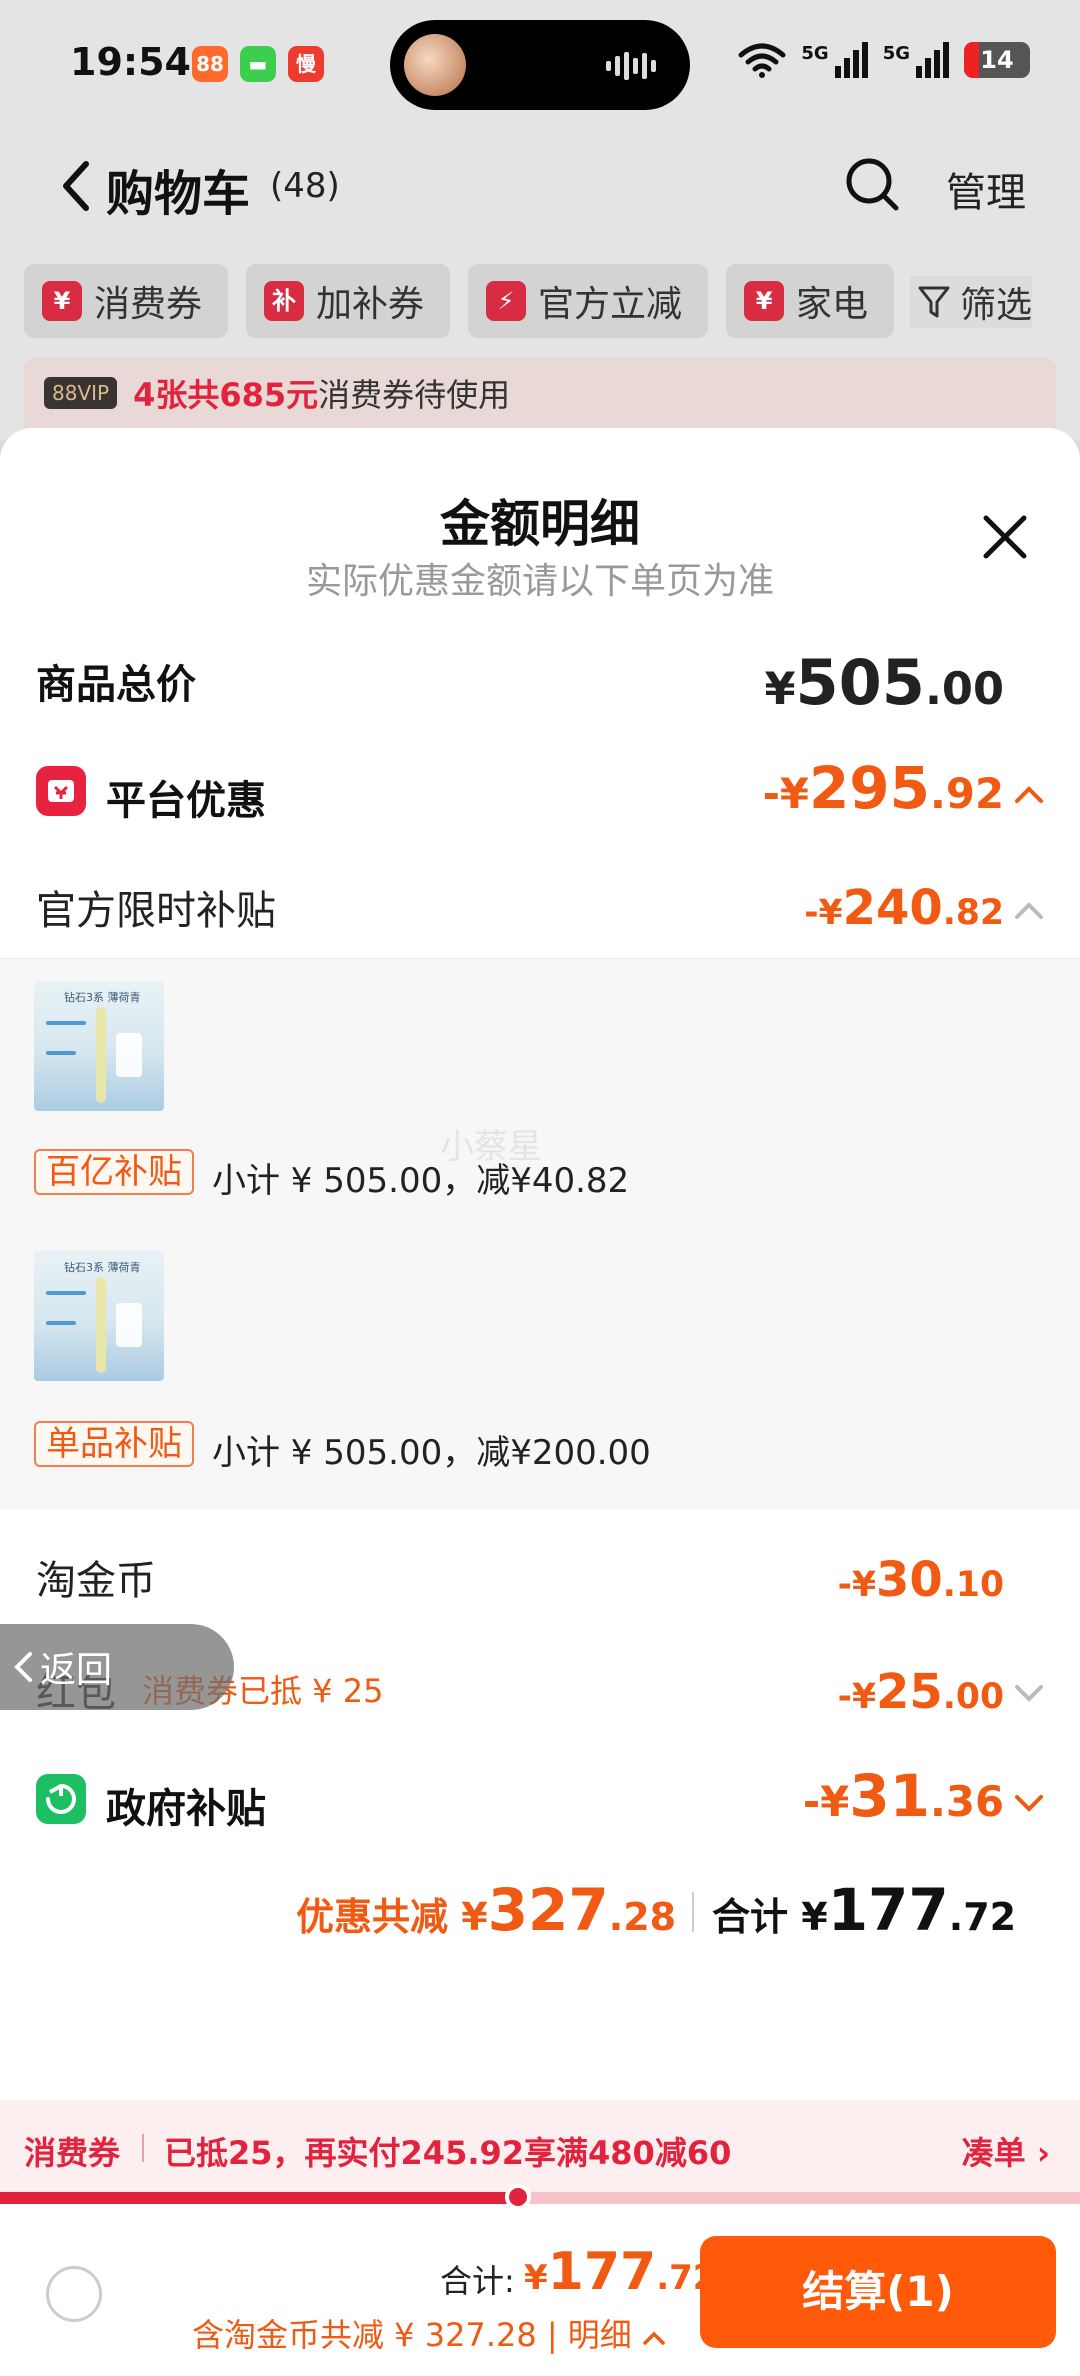 The image size is (1080, 2376). Describe the element at coordinates (540, 185) in the screenshot. I see `navigation-bar: 购物车 (48) 管理` at that location.